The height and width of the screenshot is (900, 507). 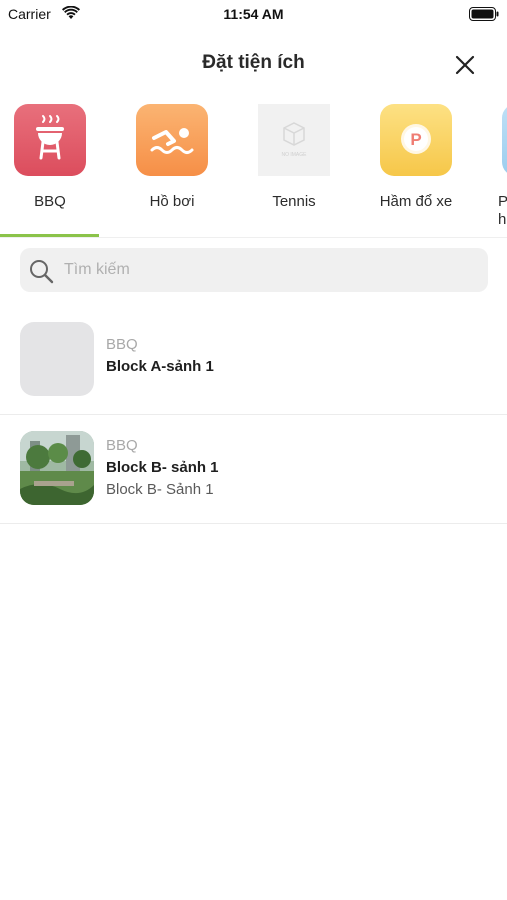 What do you see at coordinates (416, 201) in the screenshot?
I see `tab-label: Hầm đổ xe` at bounding box center [416, 201].